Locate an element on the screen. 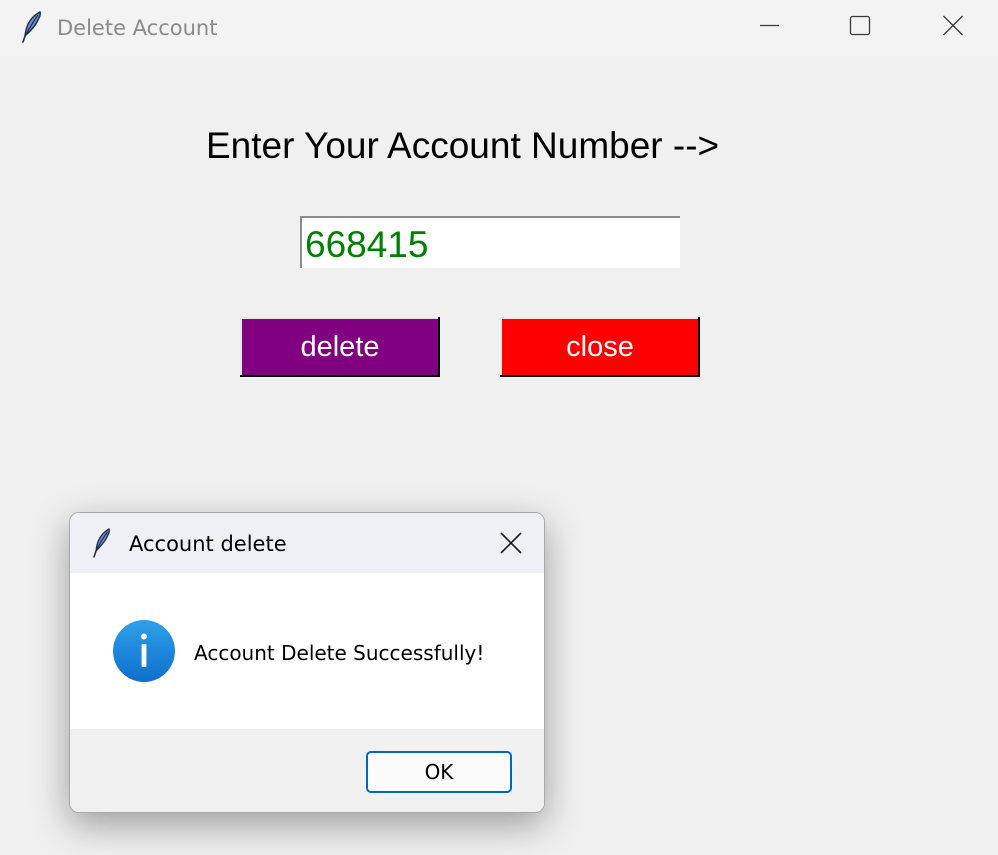 Image resolution: width=998 pixels, height=855 pixels. info-icon is located at coordinates (144, 651).